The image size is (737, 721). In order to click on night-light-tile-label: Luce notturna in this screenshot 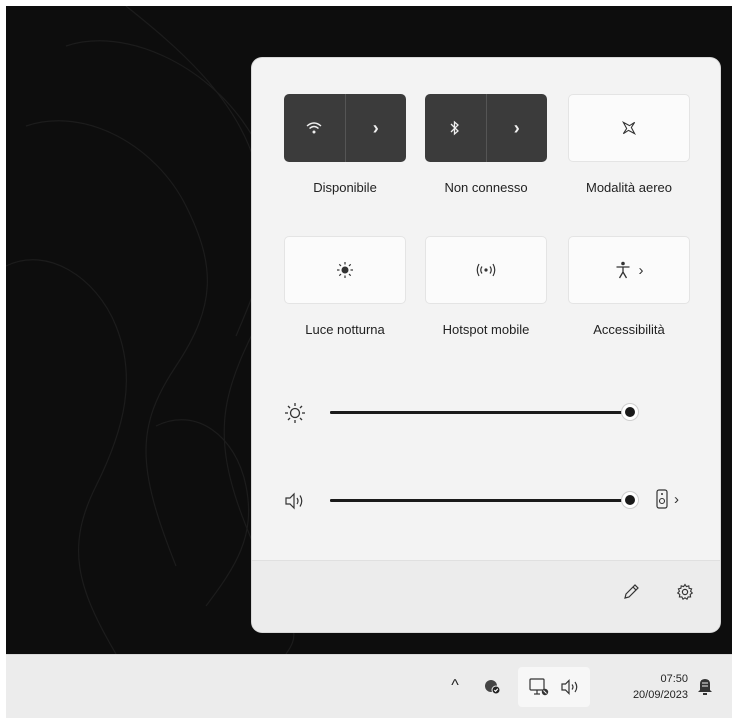, I will do `click(345, 329)`.